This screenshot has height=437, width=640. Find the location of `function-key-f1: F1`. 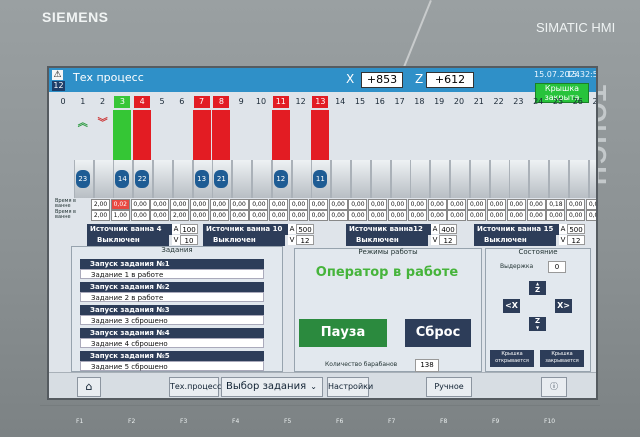

function-key-f1: F1 is located at coordinates (79, 421).